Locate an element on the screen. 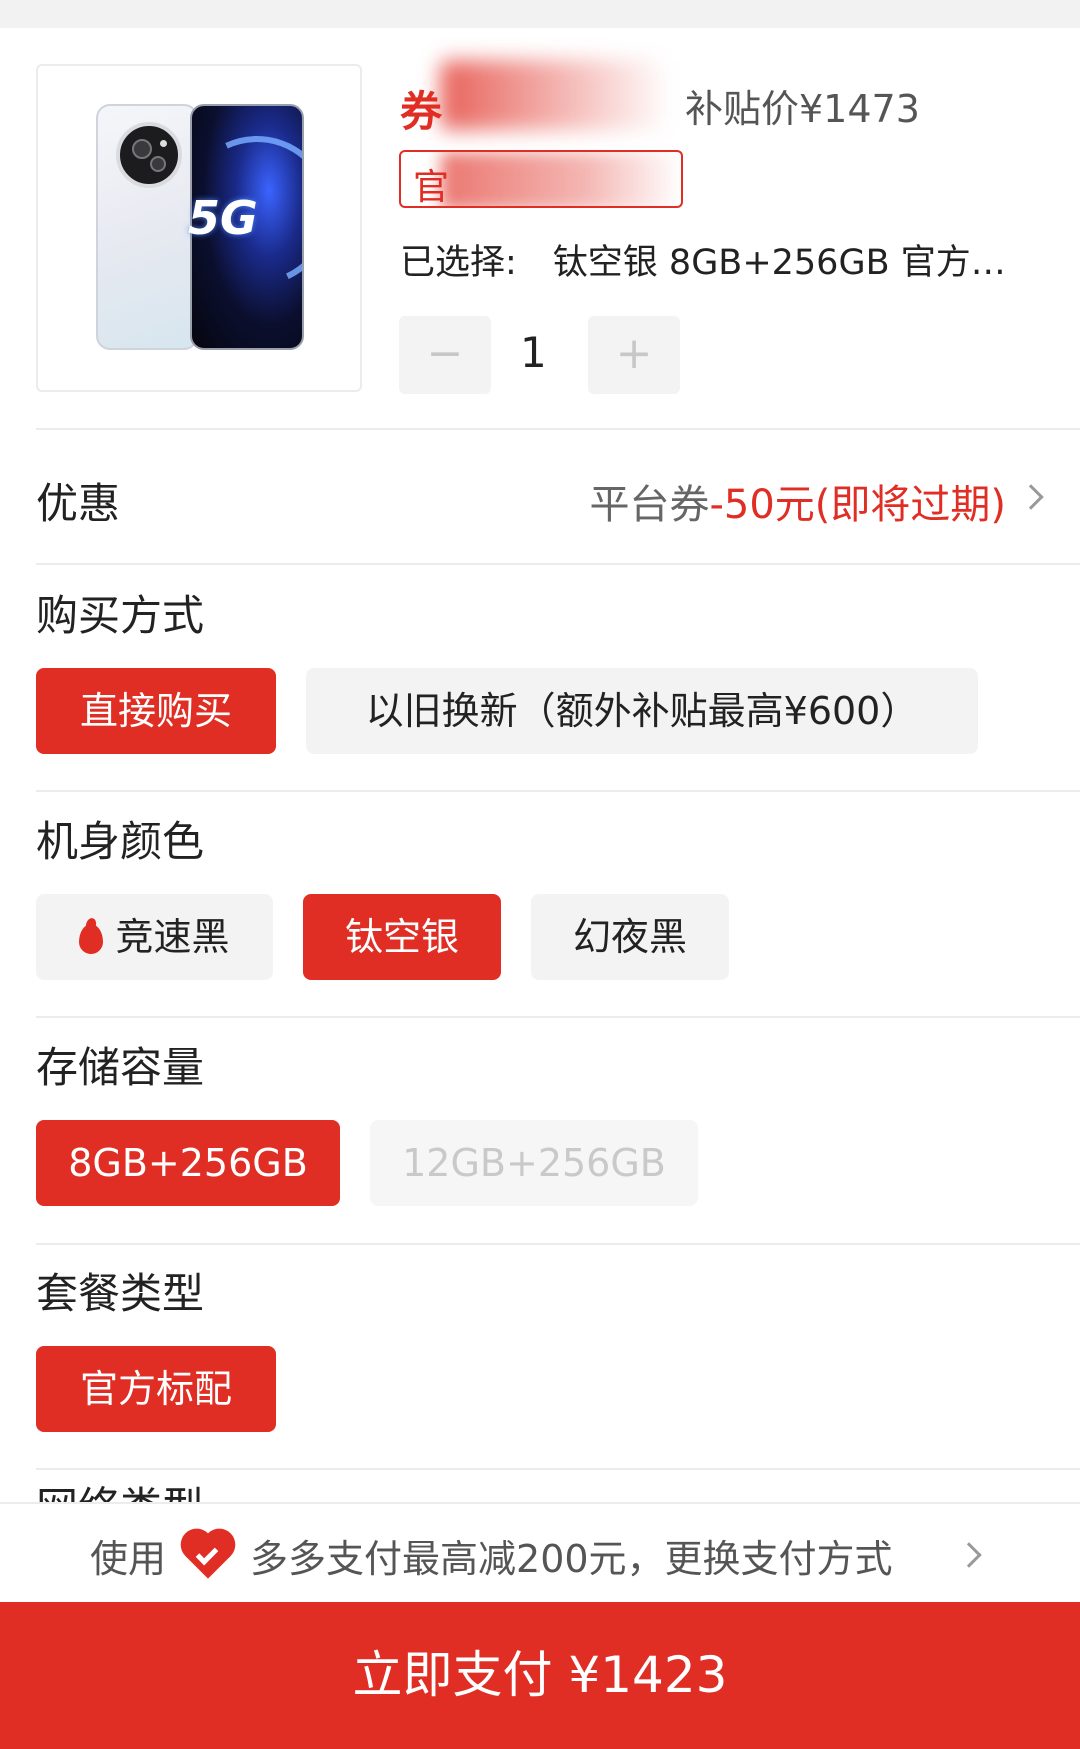  product-image: 5G is located at coordinates (199, 228).